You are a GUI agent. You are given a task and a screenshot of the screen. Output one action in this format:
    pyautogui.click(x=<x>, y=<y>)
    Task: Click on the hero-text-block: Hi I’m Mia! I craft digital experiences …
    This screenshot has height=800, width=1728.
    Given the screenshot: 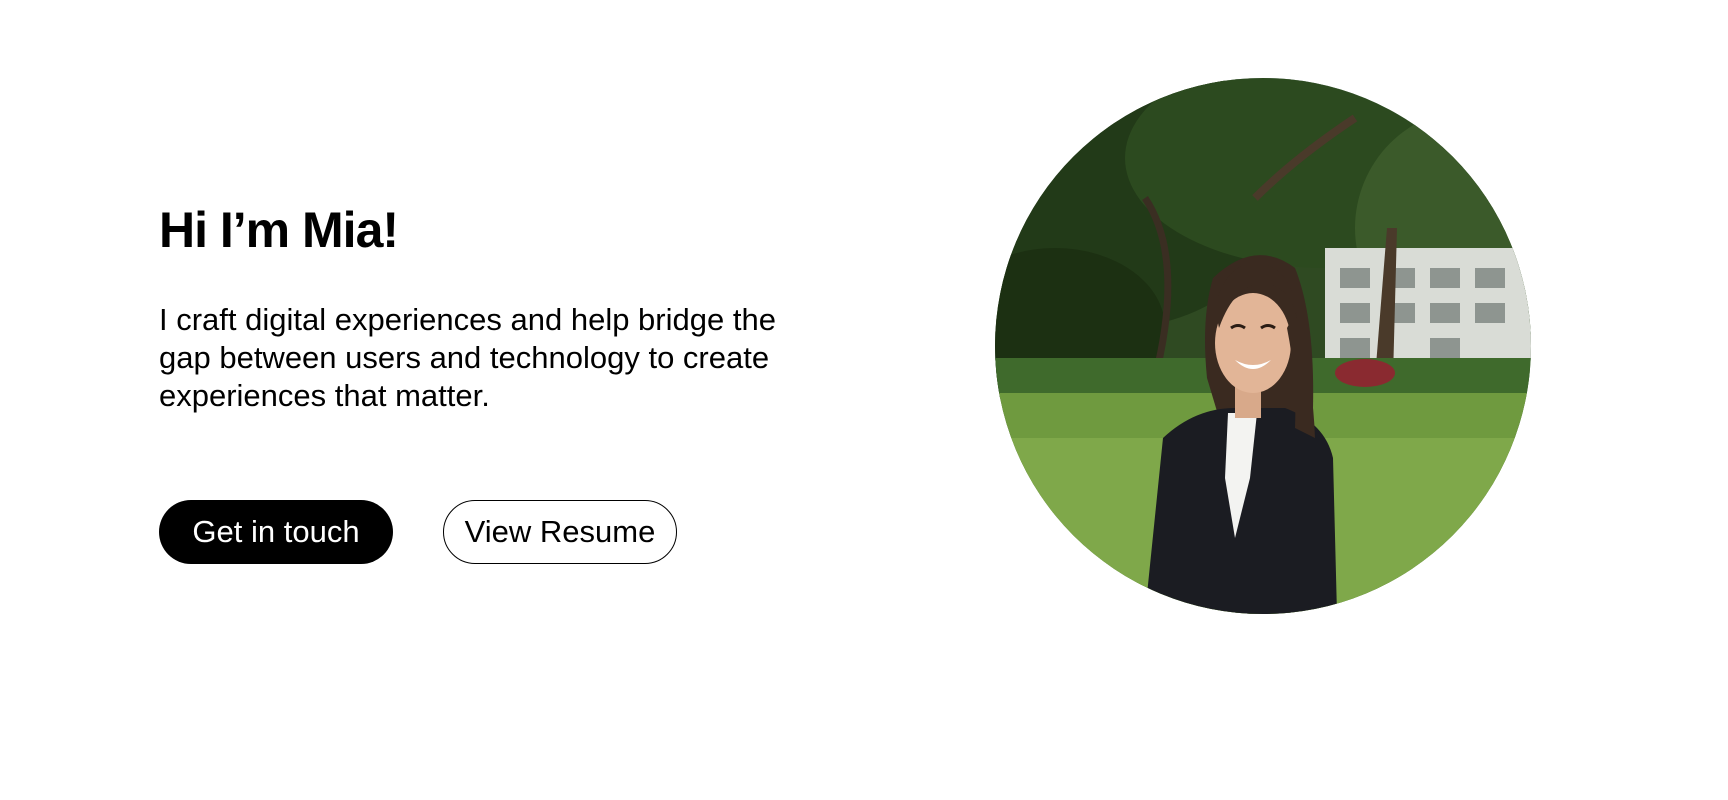 What is the action you would take?
    pyautogui.click(x=469, y=302)
    